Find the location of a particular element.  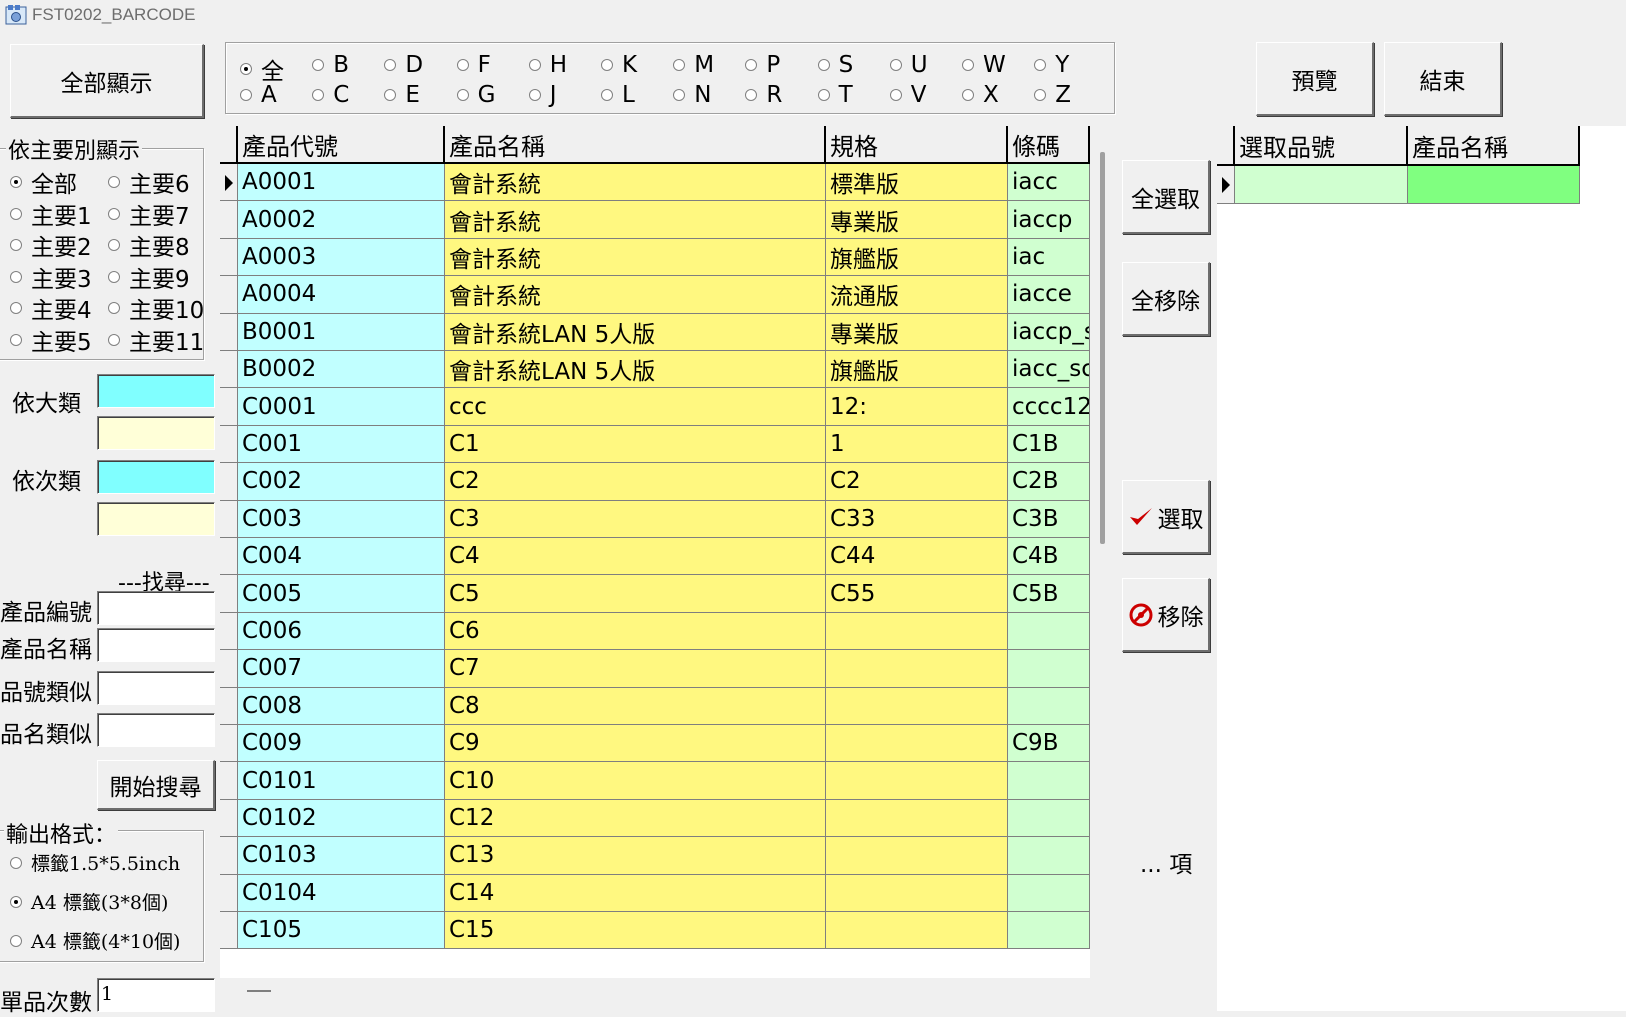

barcode-cell: cccc12 is located at coordinates (1049, 407).